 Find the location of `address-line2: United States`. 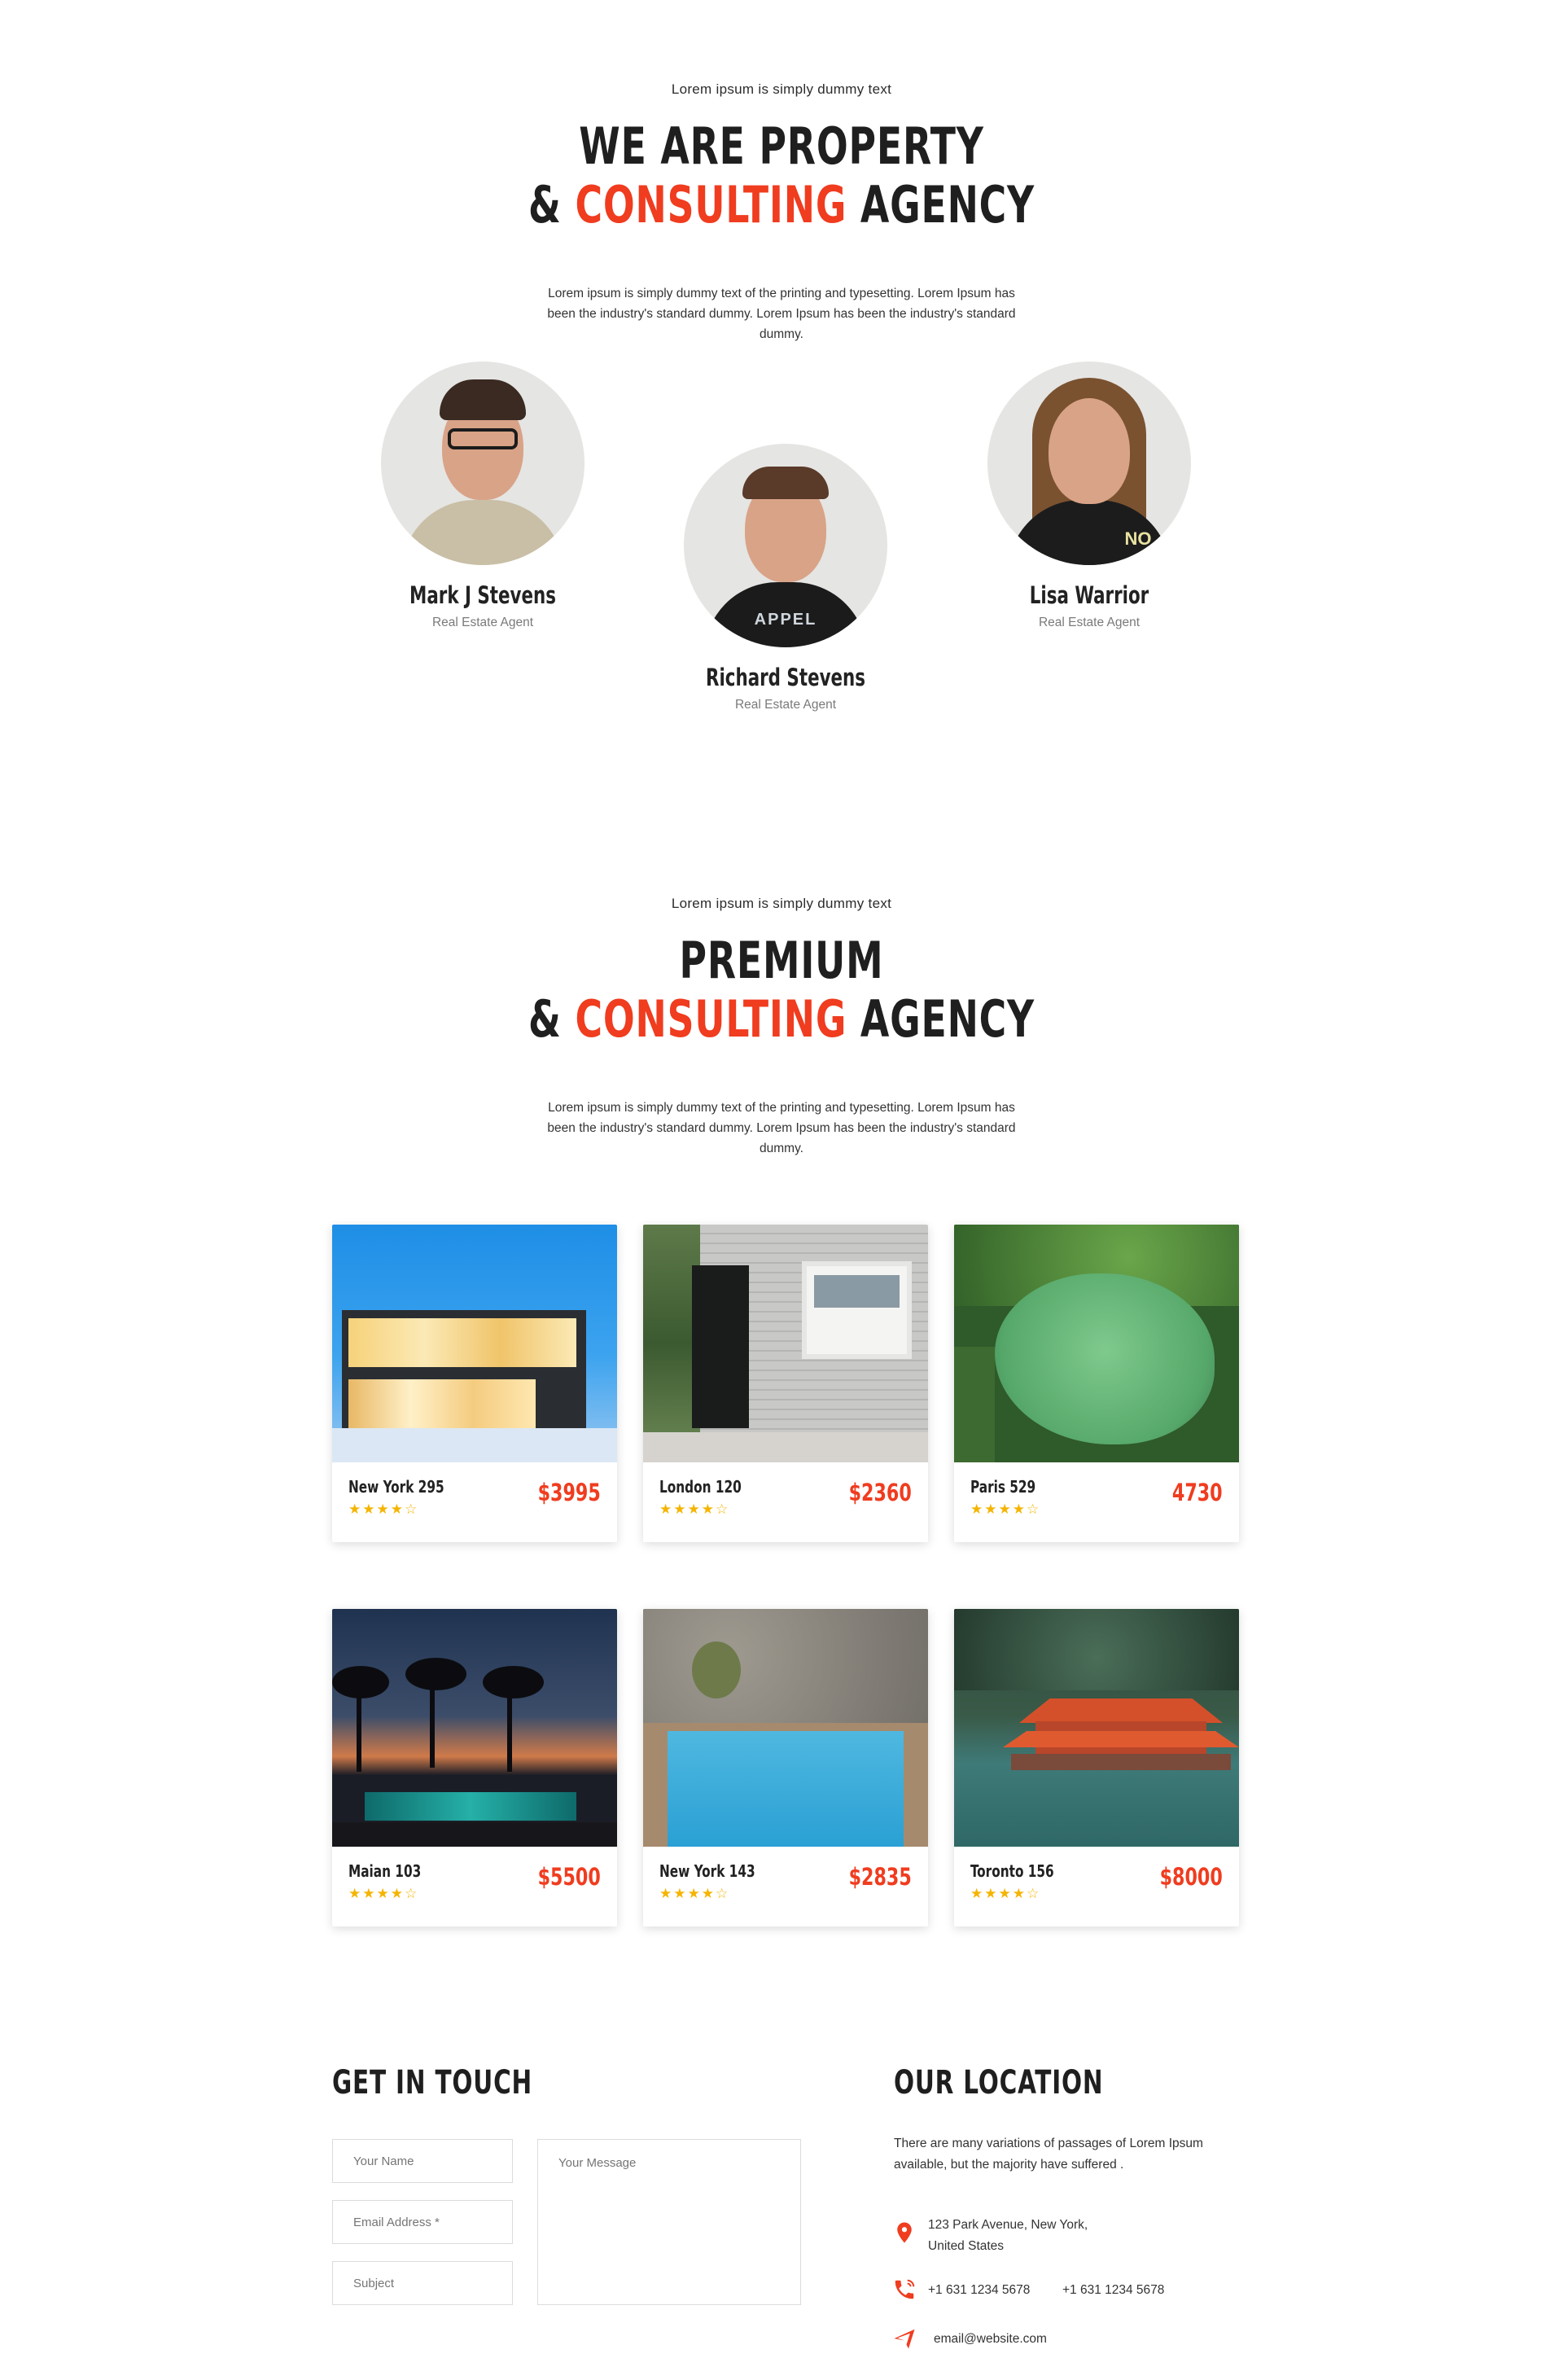

address-line2: United States is located at coordinates (966, 2246).